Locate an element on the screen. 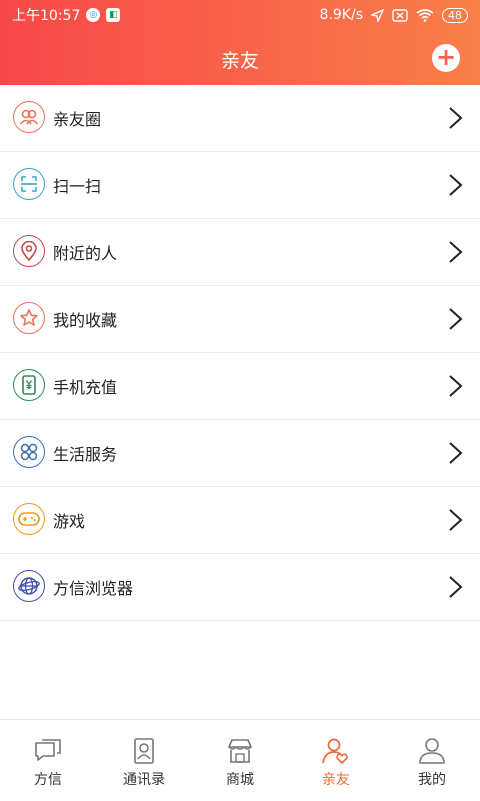 This screenshot has width=480, height=801. globe-icon is located at coordinates (29, 586).